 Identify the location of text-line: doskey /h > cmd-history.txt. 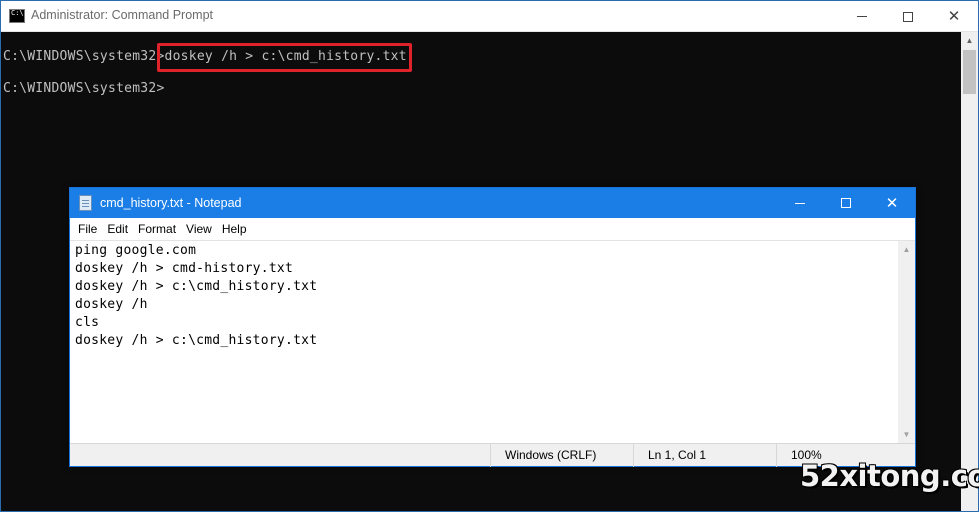
(184, 268).